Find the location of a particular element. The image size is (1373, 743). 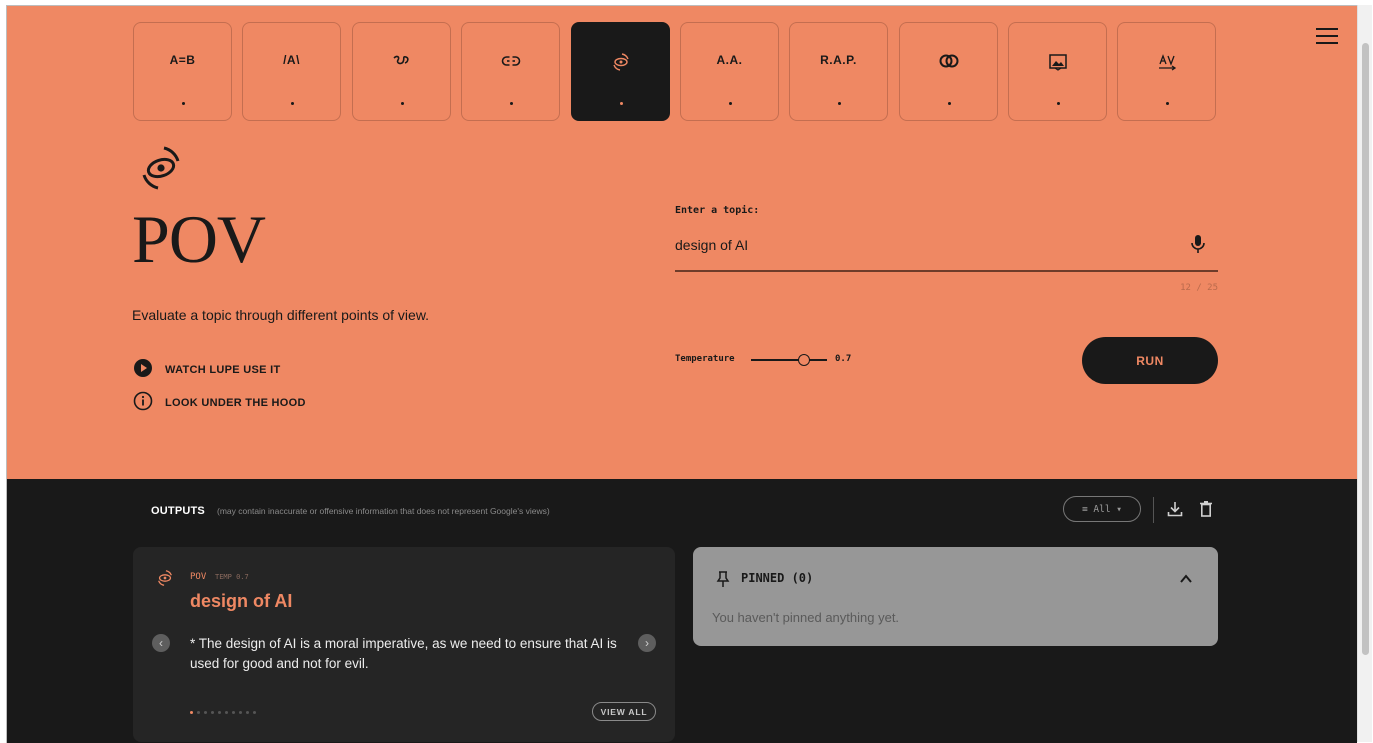

acronym-icon: A.A. is located at coordinates (729, 60).